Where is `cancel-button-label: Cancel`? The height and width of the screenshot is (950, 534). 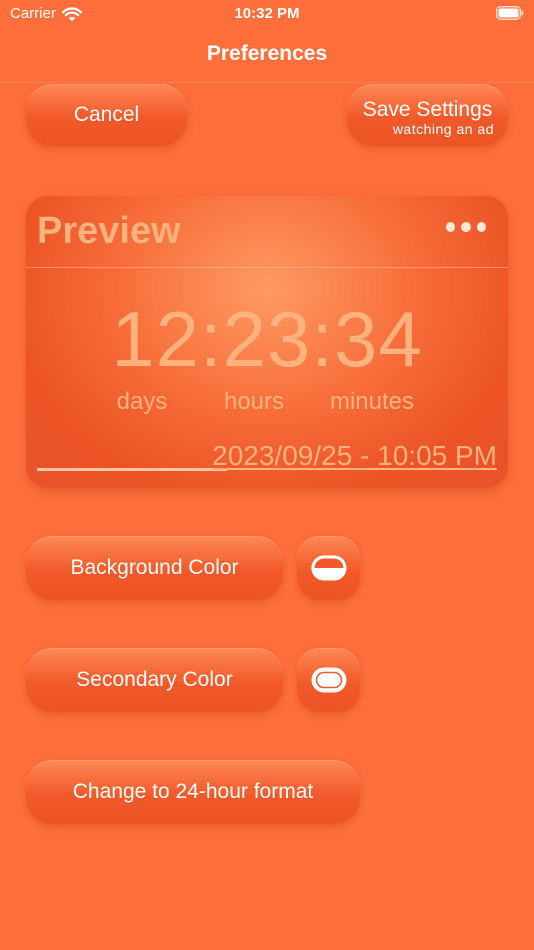 cancel-button-label: Cancel is located at coordinates (106, 114).